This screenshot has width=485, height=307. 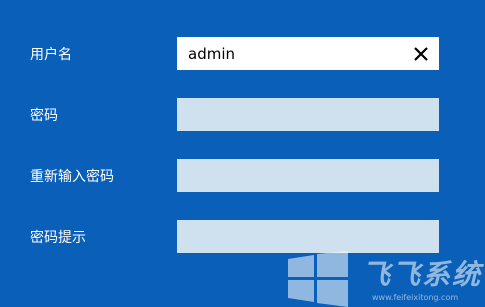 I want to click on password-hint-label: 密码提示, so click(x=58, y=238).